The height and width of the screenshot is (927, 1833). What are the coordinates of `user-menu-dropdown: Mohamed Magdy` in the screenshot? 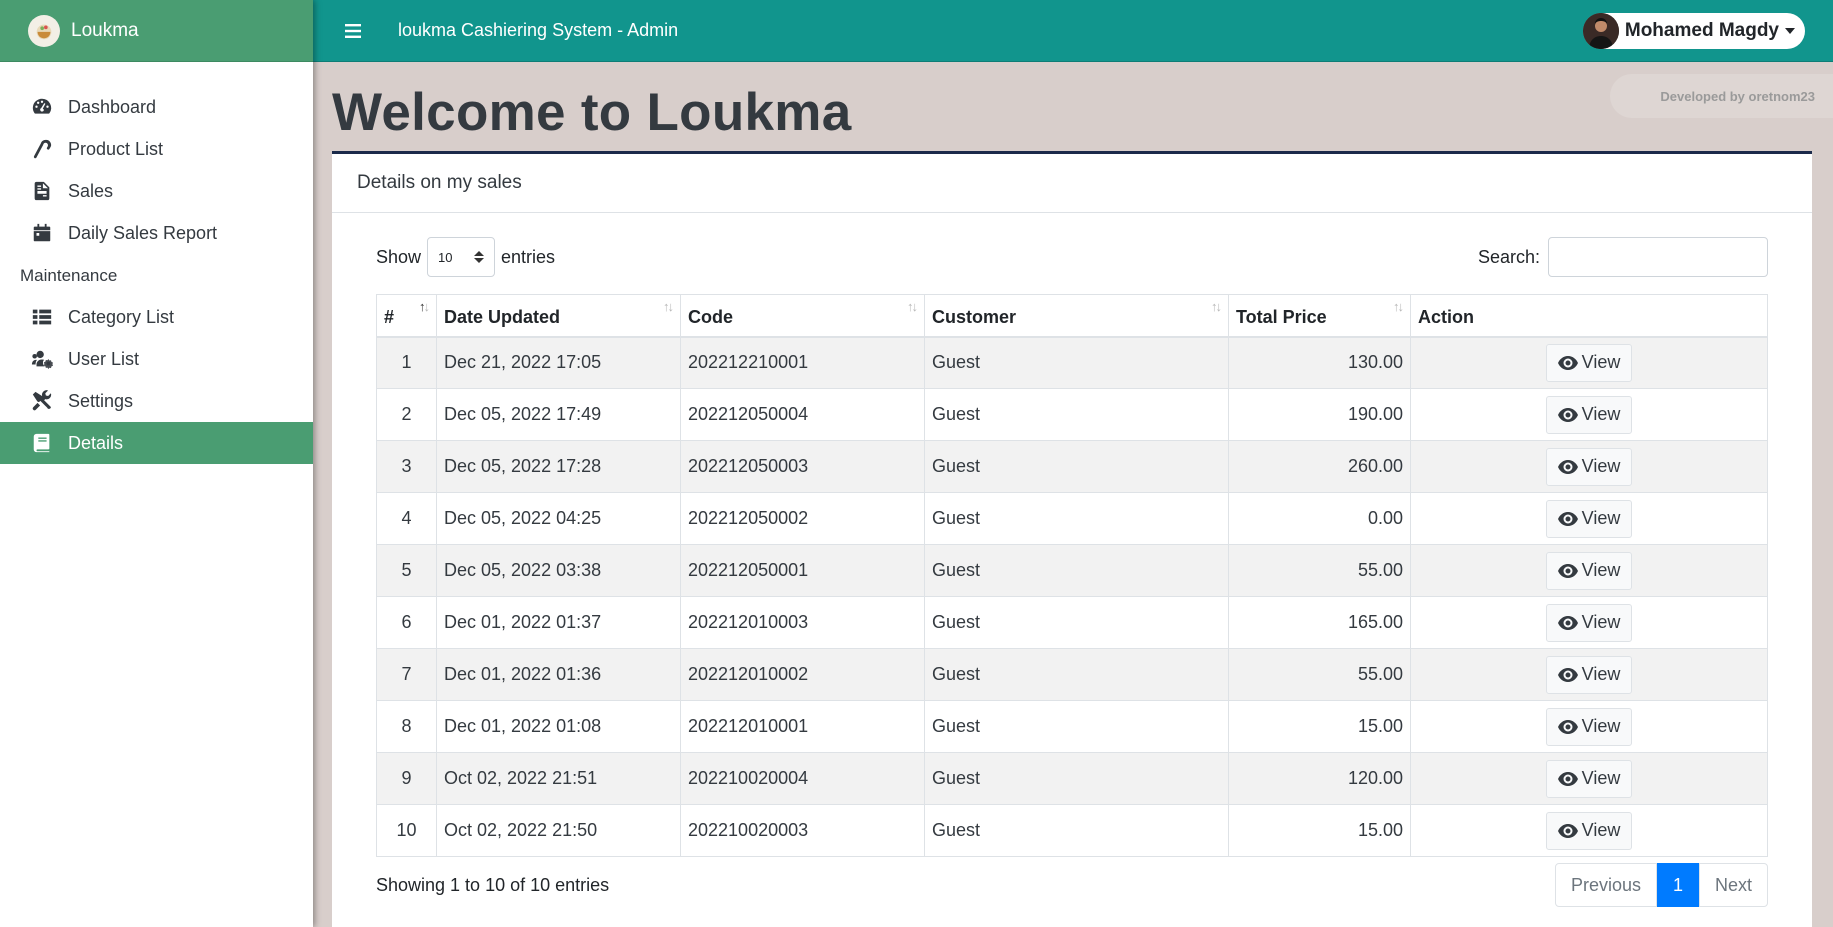 It's located at (1693, 30).